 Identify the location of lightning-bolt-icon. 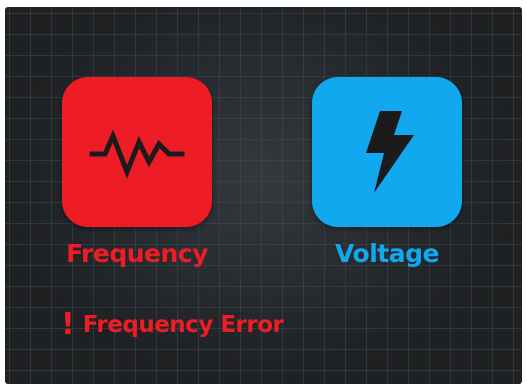
(390, 152).